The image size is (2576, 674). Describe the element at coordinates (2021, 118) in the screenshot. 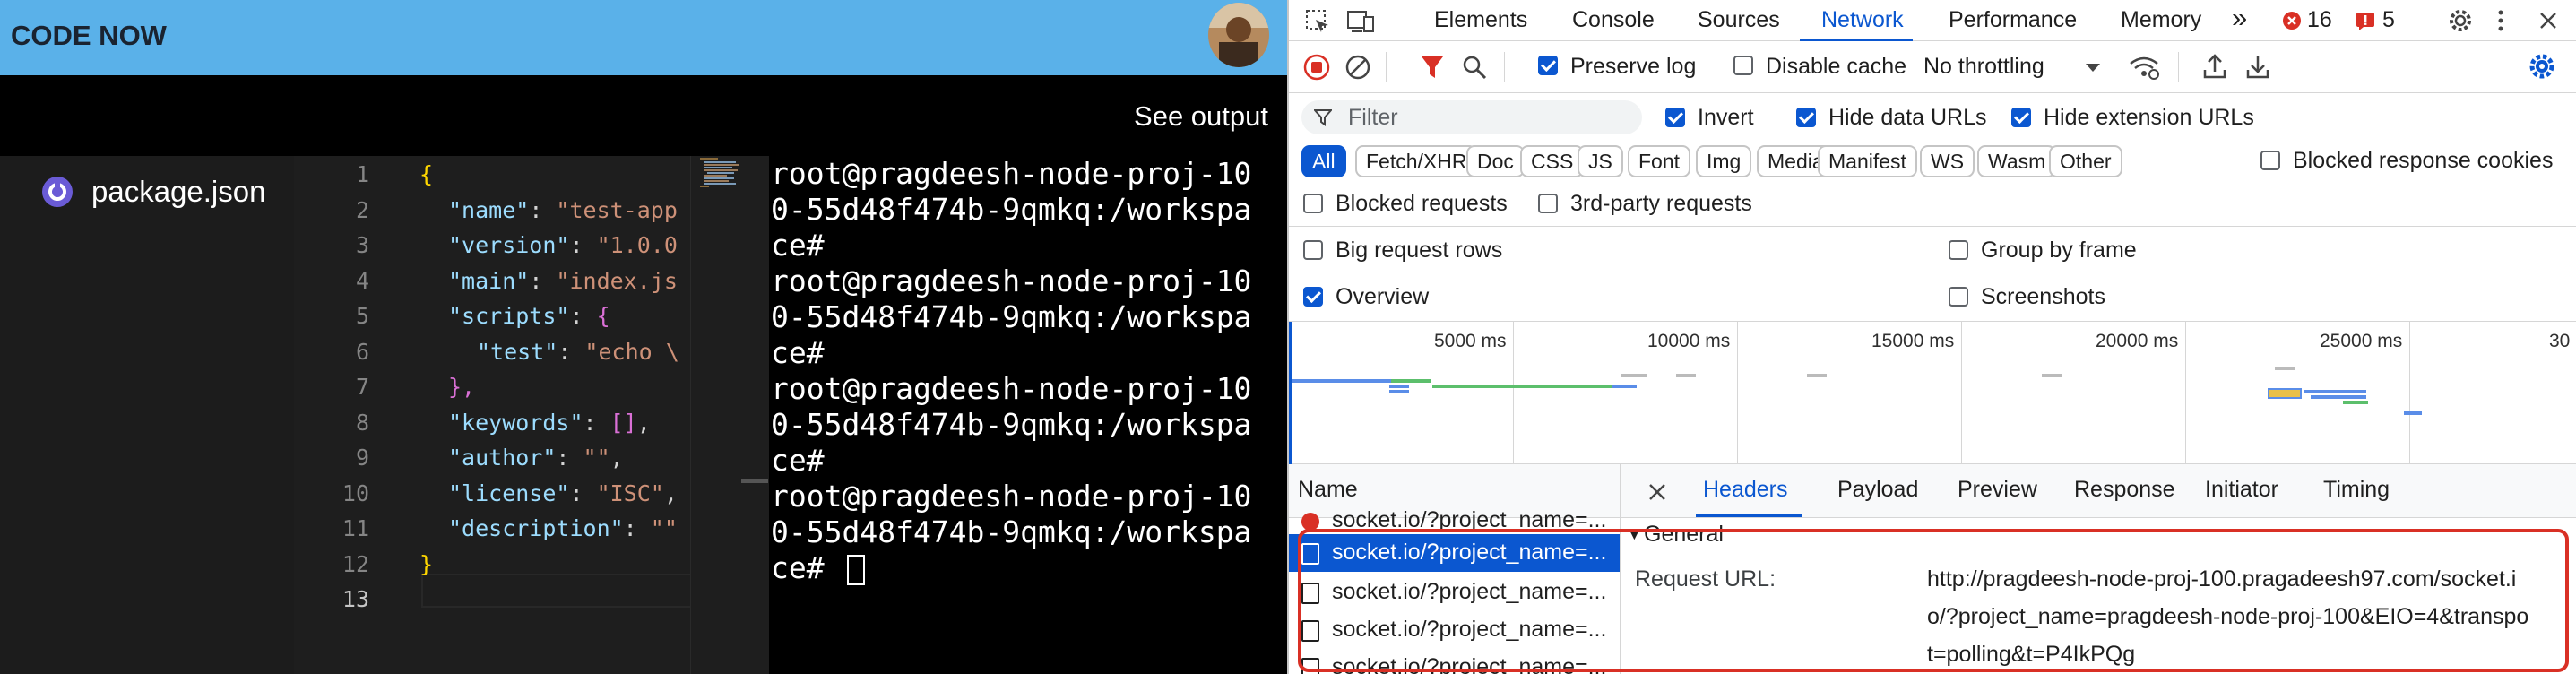

I see `hide-extension-urls-checkbox` at that location.